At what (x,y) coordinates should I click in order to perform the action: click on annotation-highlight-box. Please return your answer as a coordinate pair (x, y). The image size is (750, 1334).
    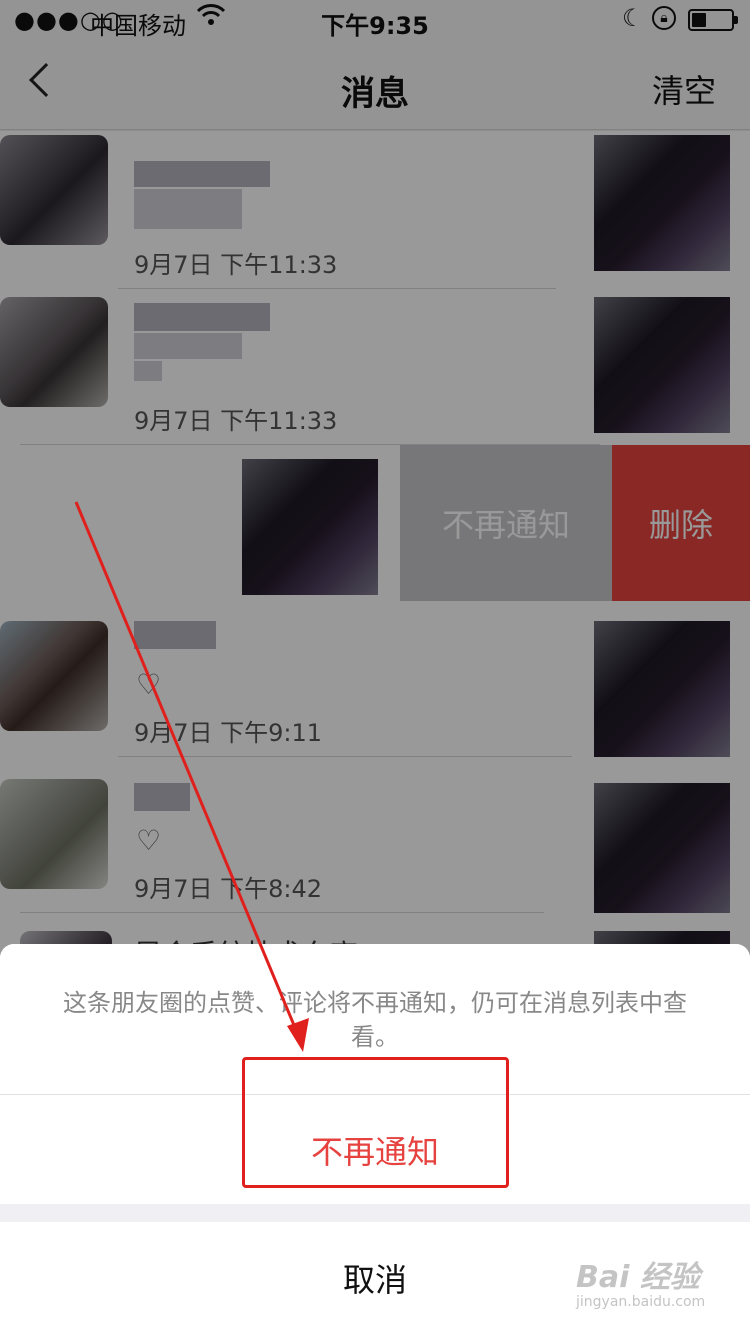
    Looking at the image, I should click on (375, 1122).